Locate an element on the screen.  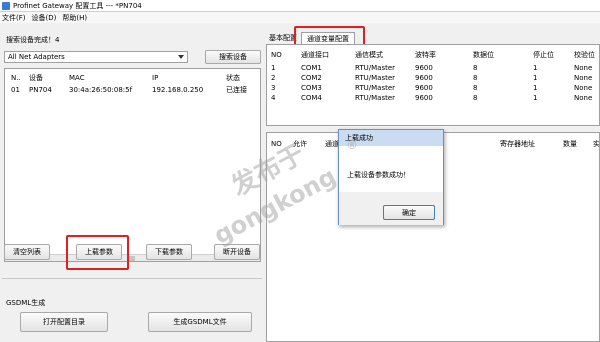
divider is located at coordinates (132, 278).